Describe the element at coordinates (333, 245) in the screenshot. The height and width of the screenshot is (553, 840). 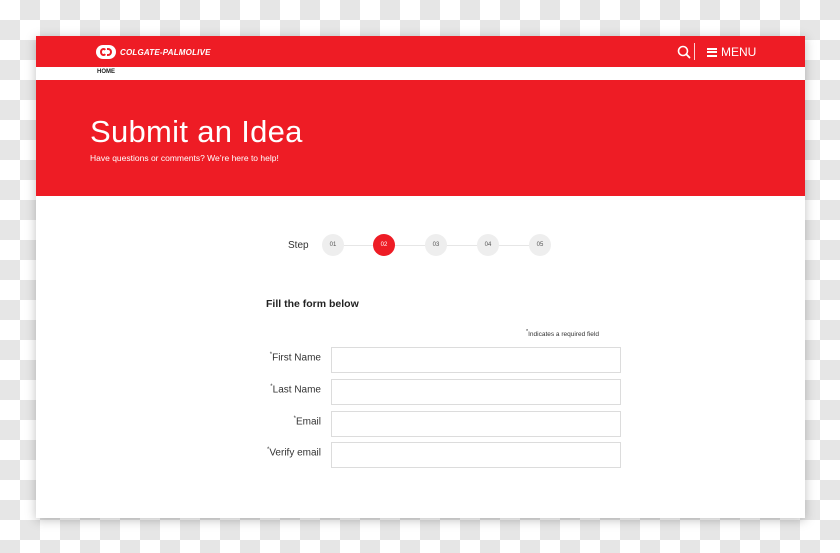
I see `step-indicator: 01` at that location.